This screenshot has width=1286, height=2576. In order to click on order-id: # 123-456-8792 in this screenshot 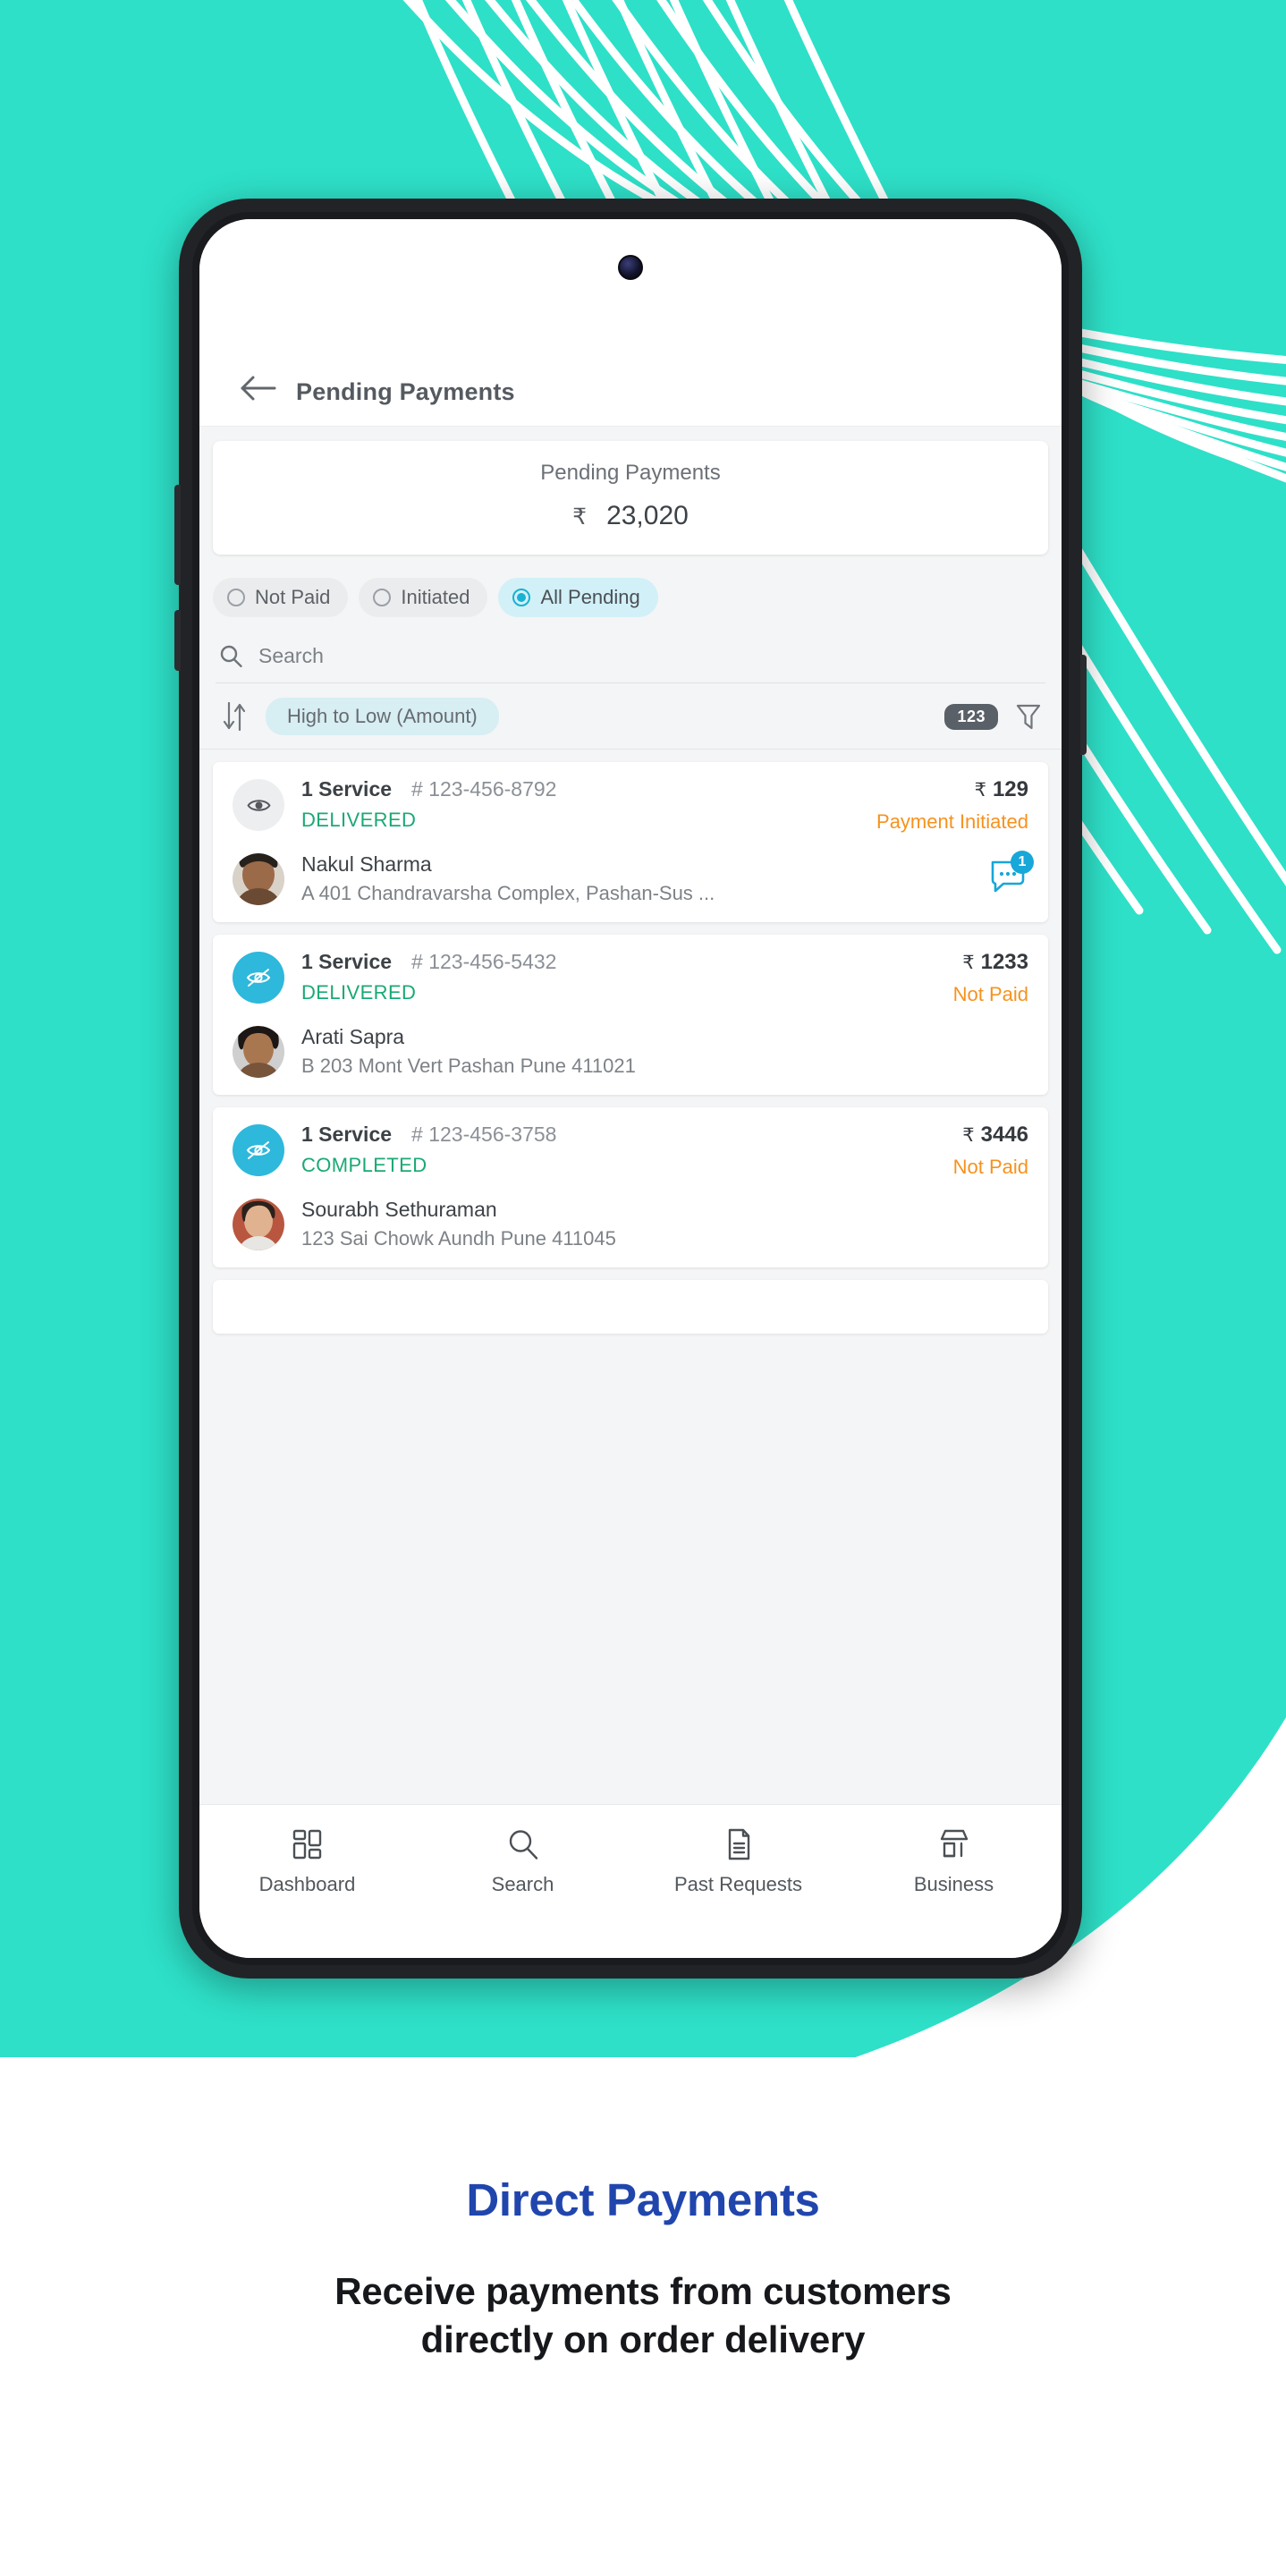, I will do `click(484, 789)`.